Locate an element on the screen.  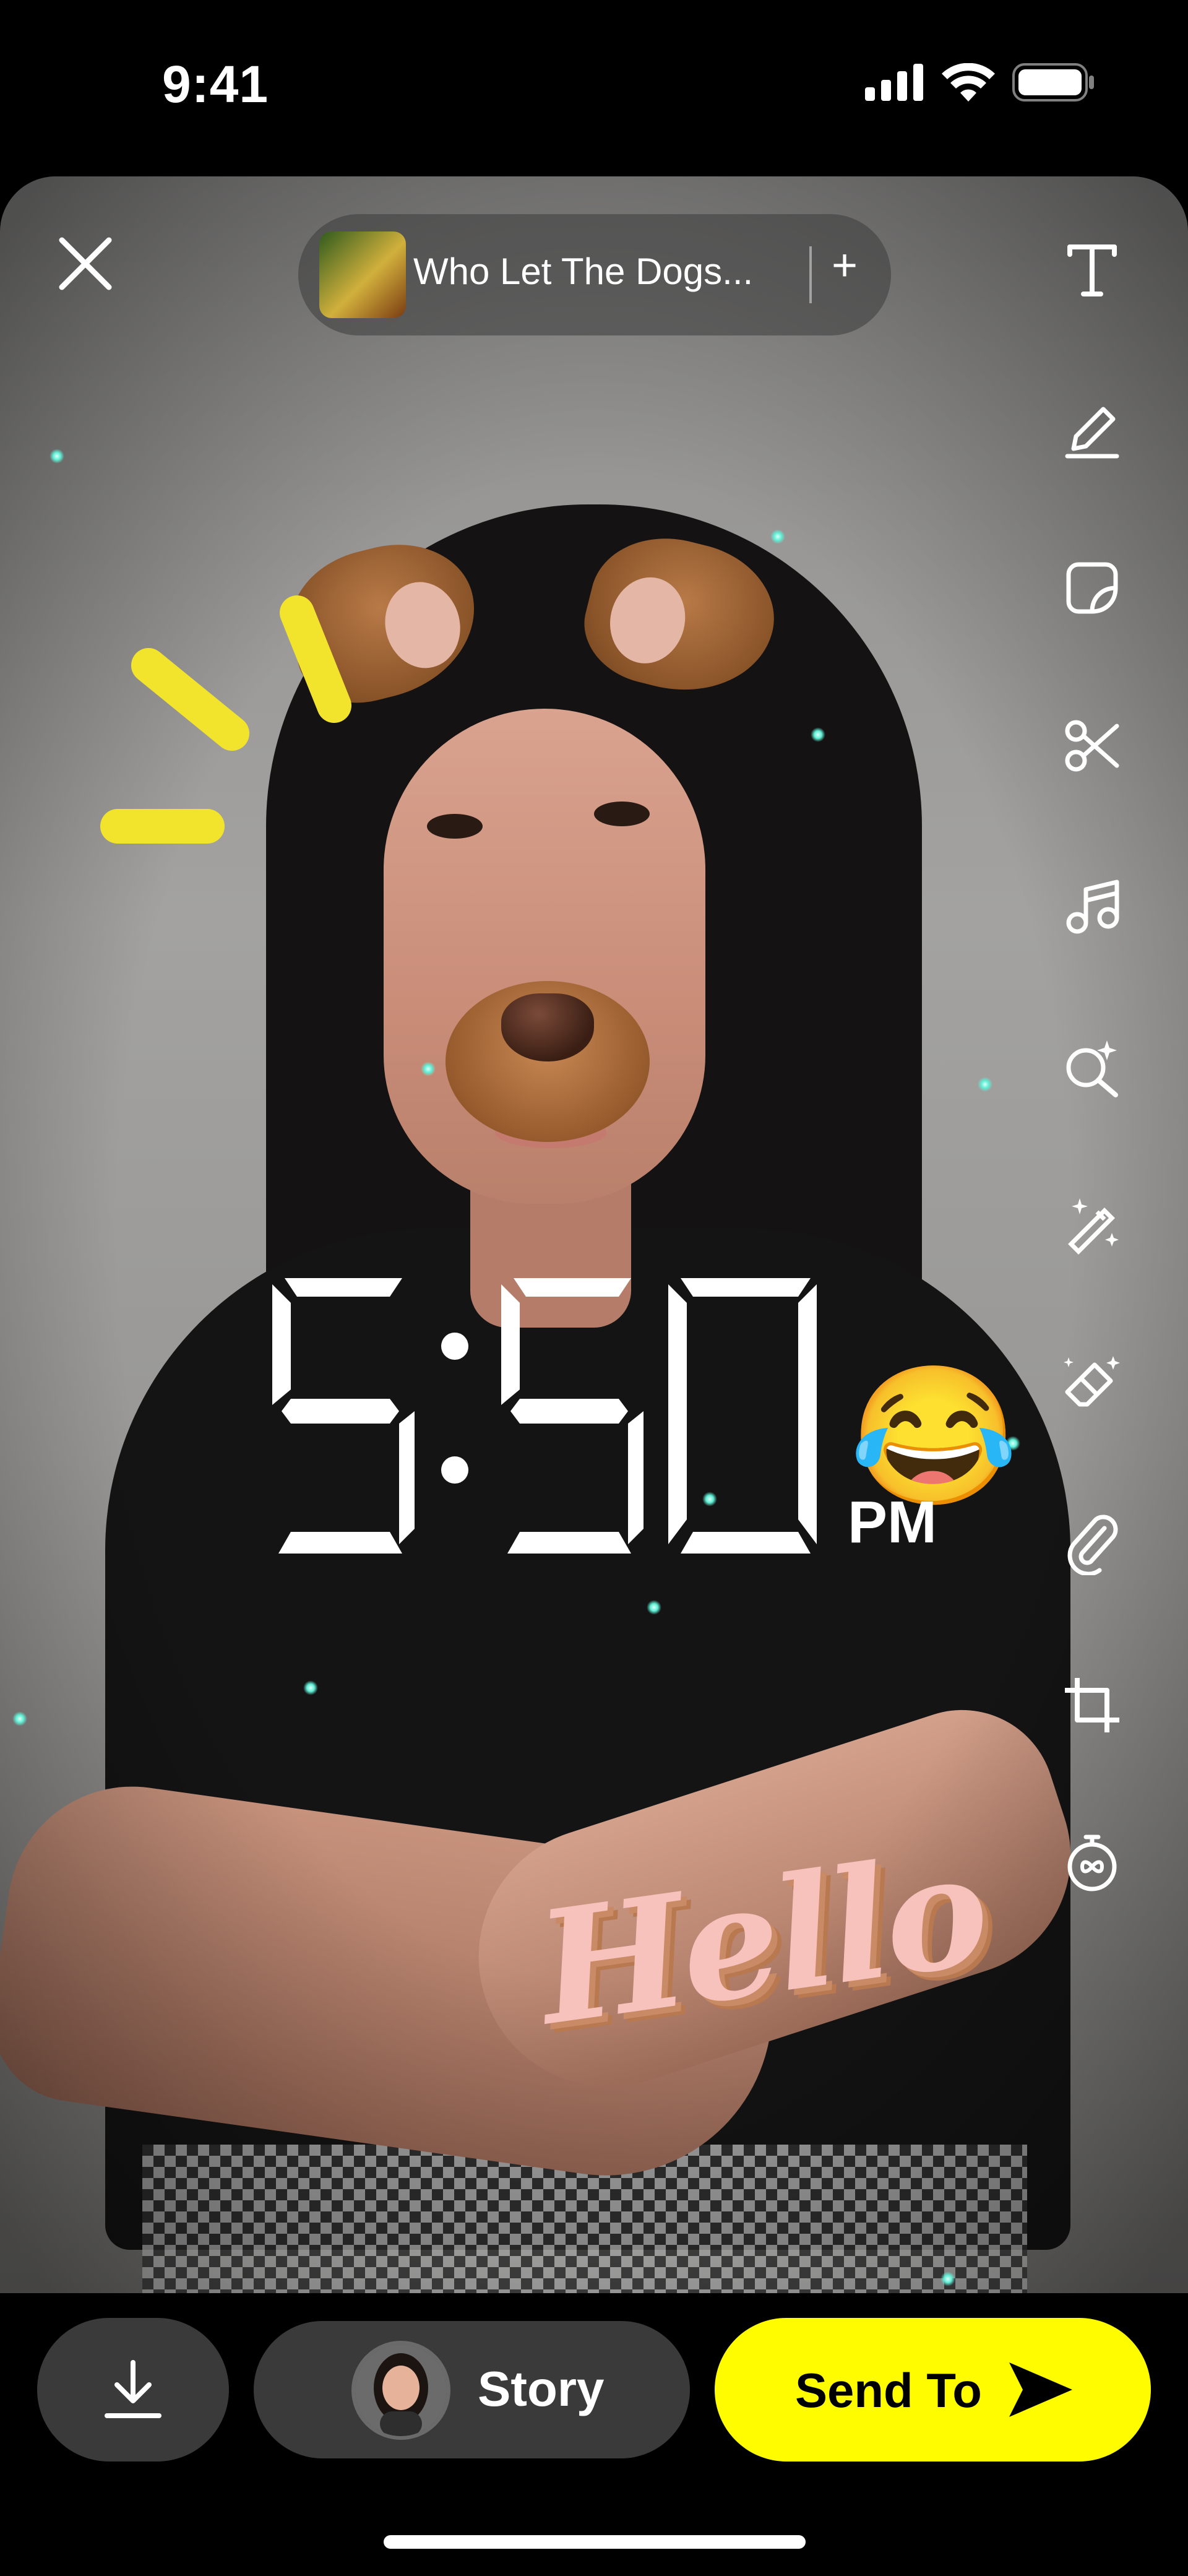
status-icons is located at coordinates (980, 82).